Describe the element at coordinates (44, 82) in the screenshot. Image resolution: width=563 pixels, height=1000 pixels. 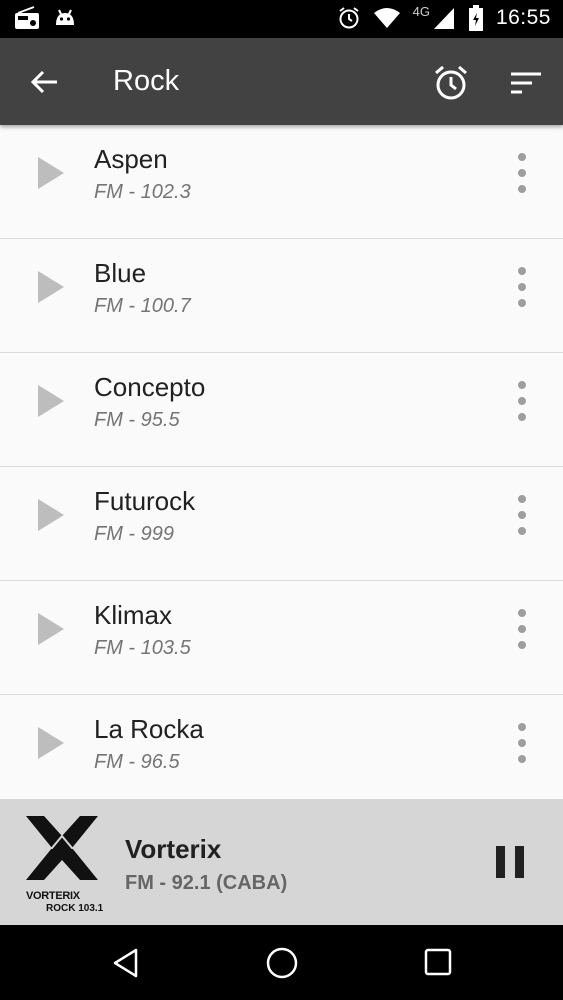
I see `back-arrow-icon` at that location.